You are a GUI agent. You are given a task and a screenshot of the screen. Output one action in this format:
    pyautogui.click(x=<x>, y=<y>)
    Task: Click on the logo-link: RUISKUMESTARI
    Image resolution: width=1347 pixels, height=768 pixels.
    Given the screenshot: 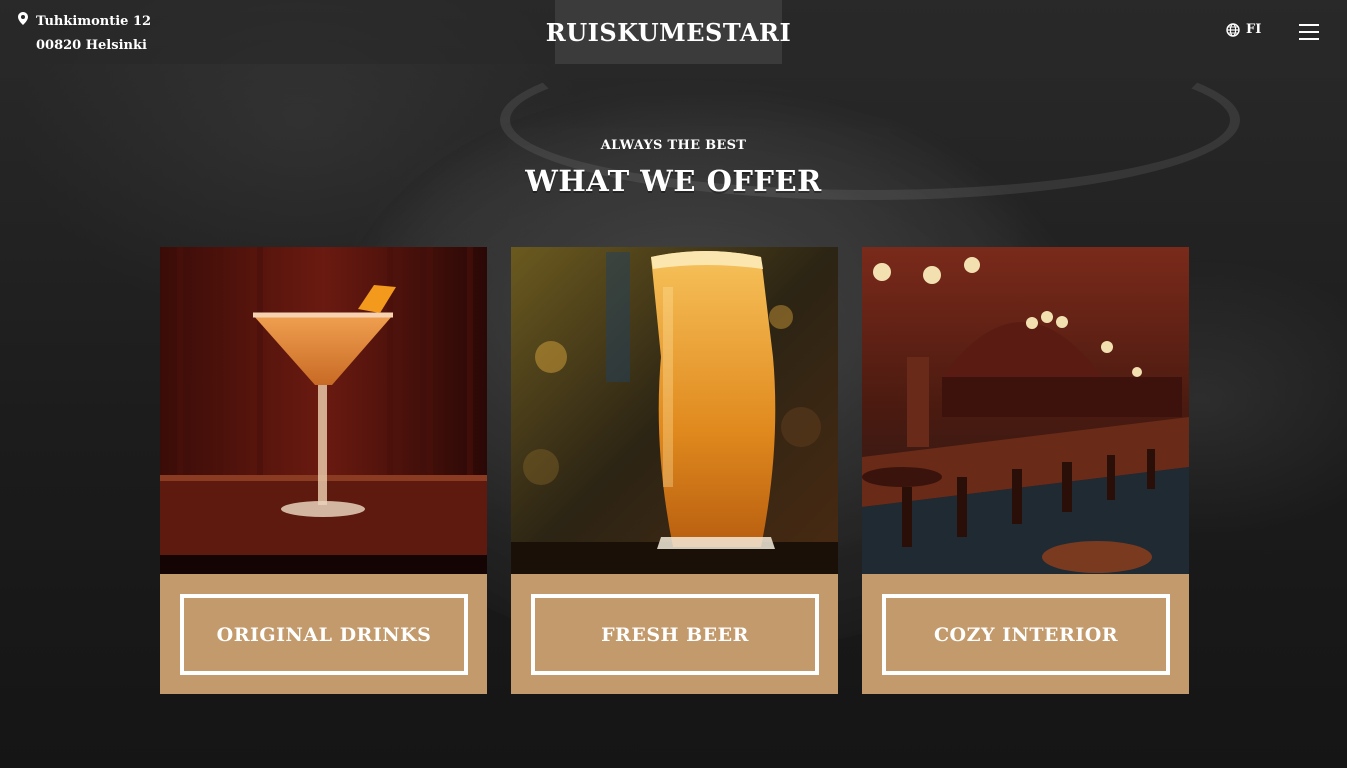 What is the action you would take?
    pyautogui.click(x=668, y=32)
    